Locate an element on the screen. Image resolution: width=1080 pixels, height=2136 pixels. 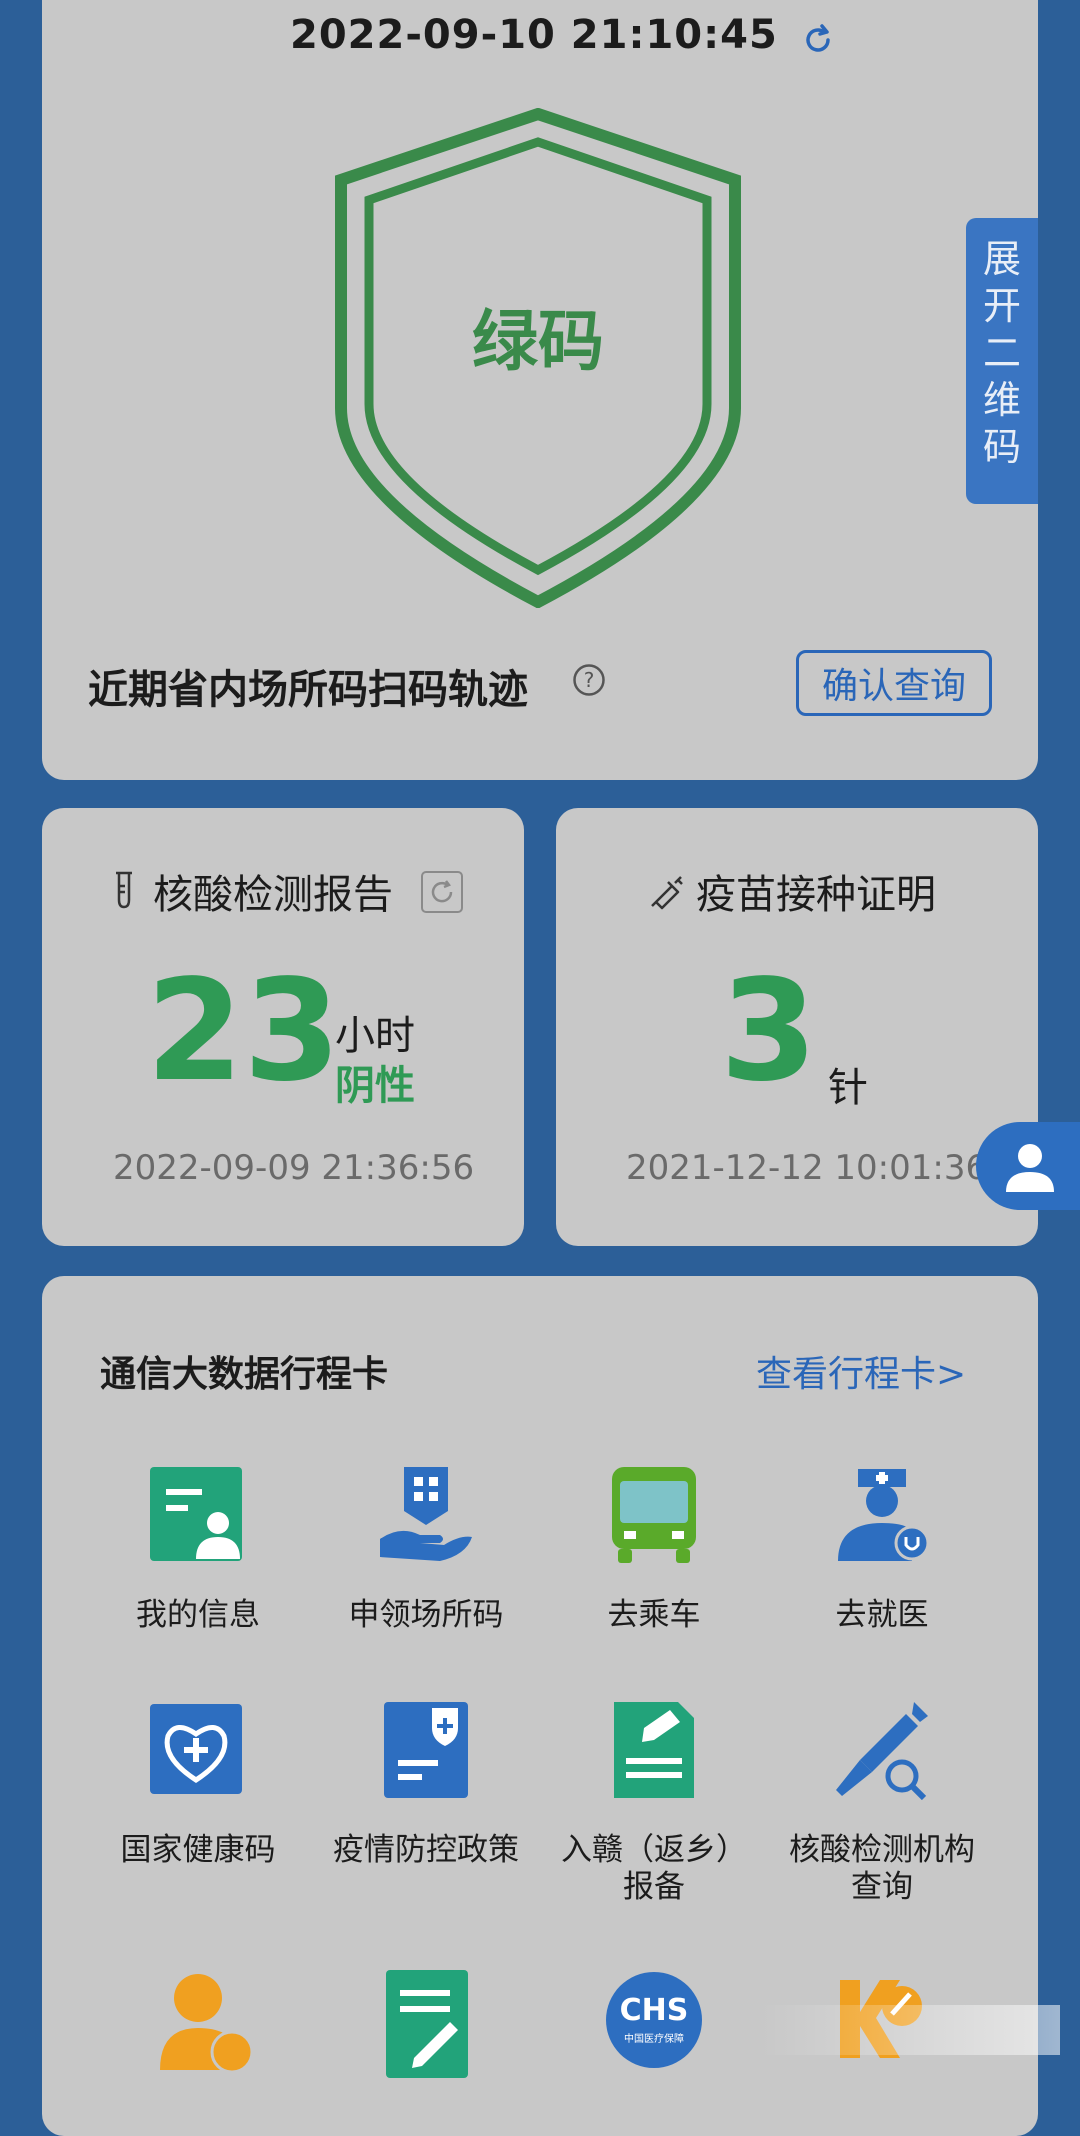
edit-document-icon is located at coordinates (427, 2024).